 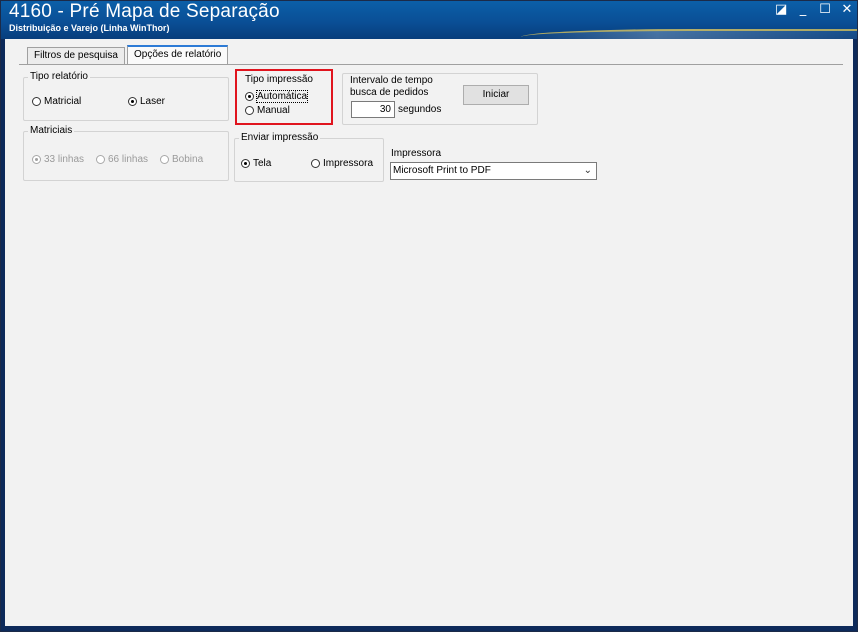 I want to click on radio-laser: Laser, so click(x=146, y=101).